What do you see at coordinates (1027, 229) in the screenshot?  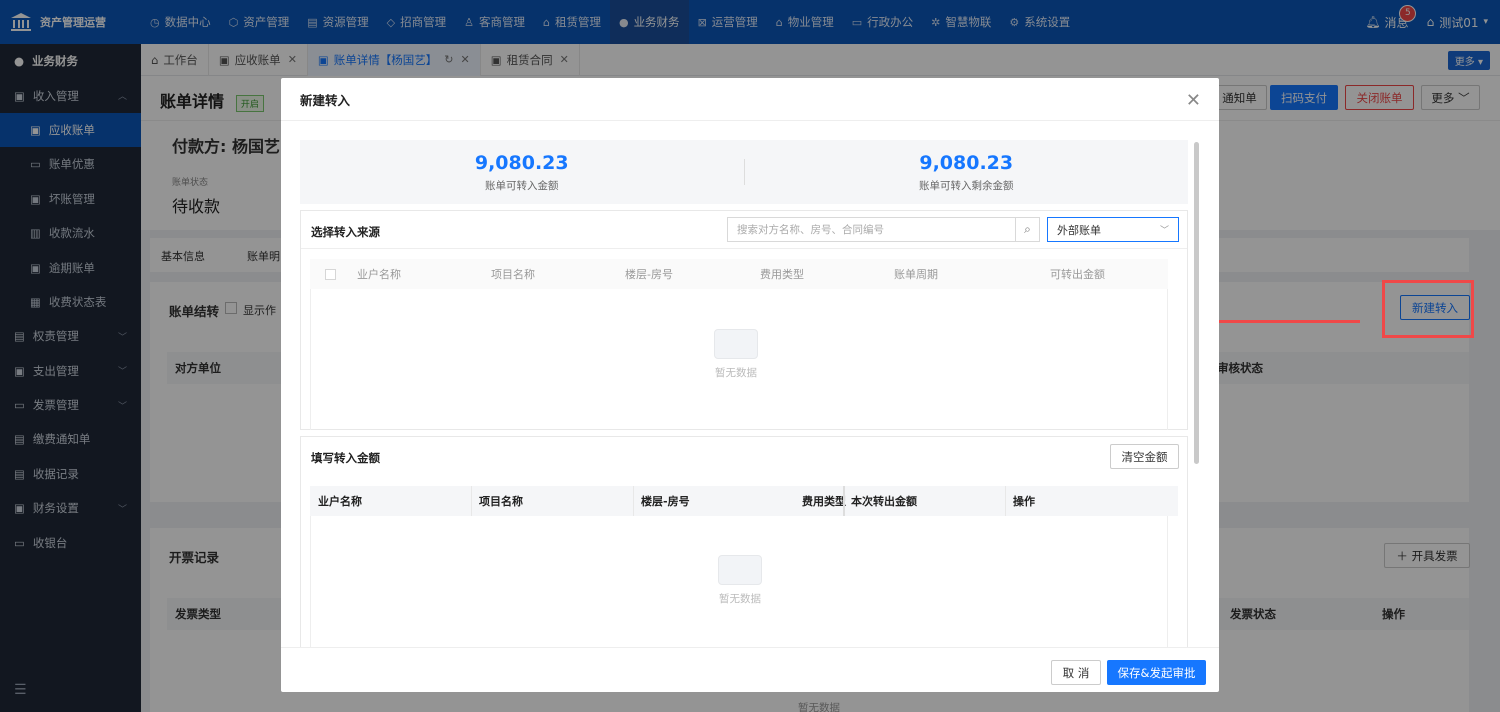 I see `search-icon: ⌕` at bounding box center [1027, 229].